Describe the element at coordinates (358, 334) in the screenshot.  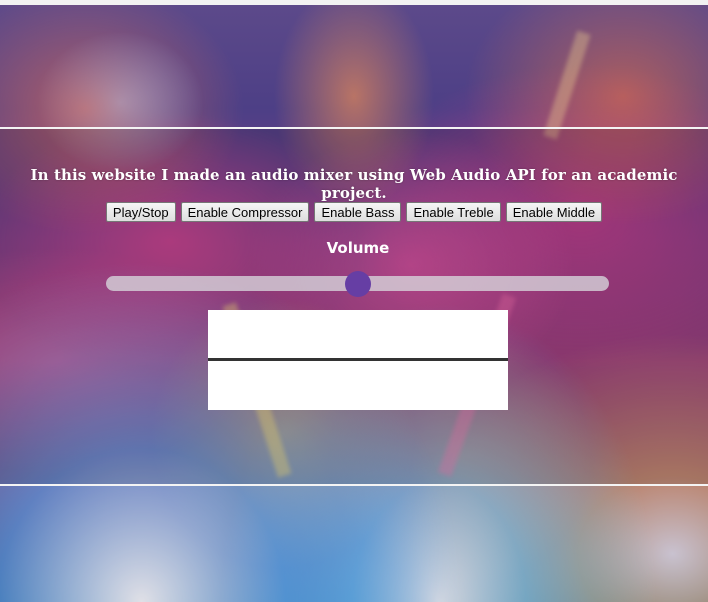
I see `visualizer-canvas-top` at that location.